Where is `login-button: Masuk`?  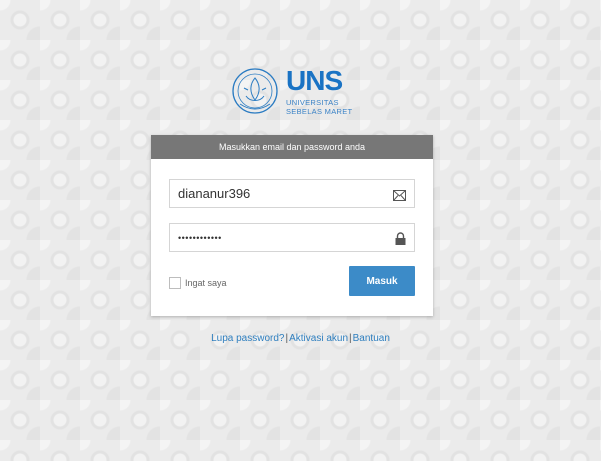 login-button: Masuk is located at coordinates (382, 281).